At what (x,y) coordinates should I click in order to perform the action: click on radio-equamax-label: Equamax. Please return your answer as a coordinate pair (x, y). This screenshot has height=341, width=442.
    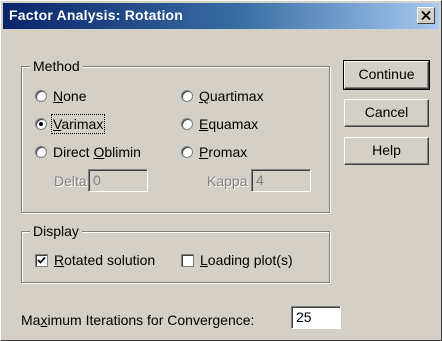
    Looking at the image, I should click on (229, 124).